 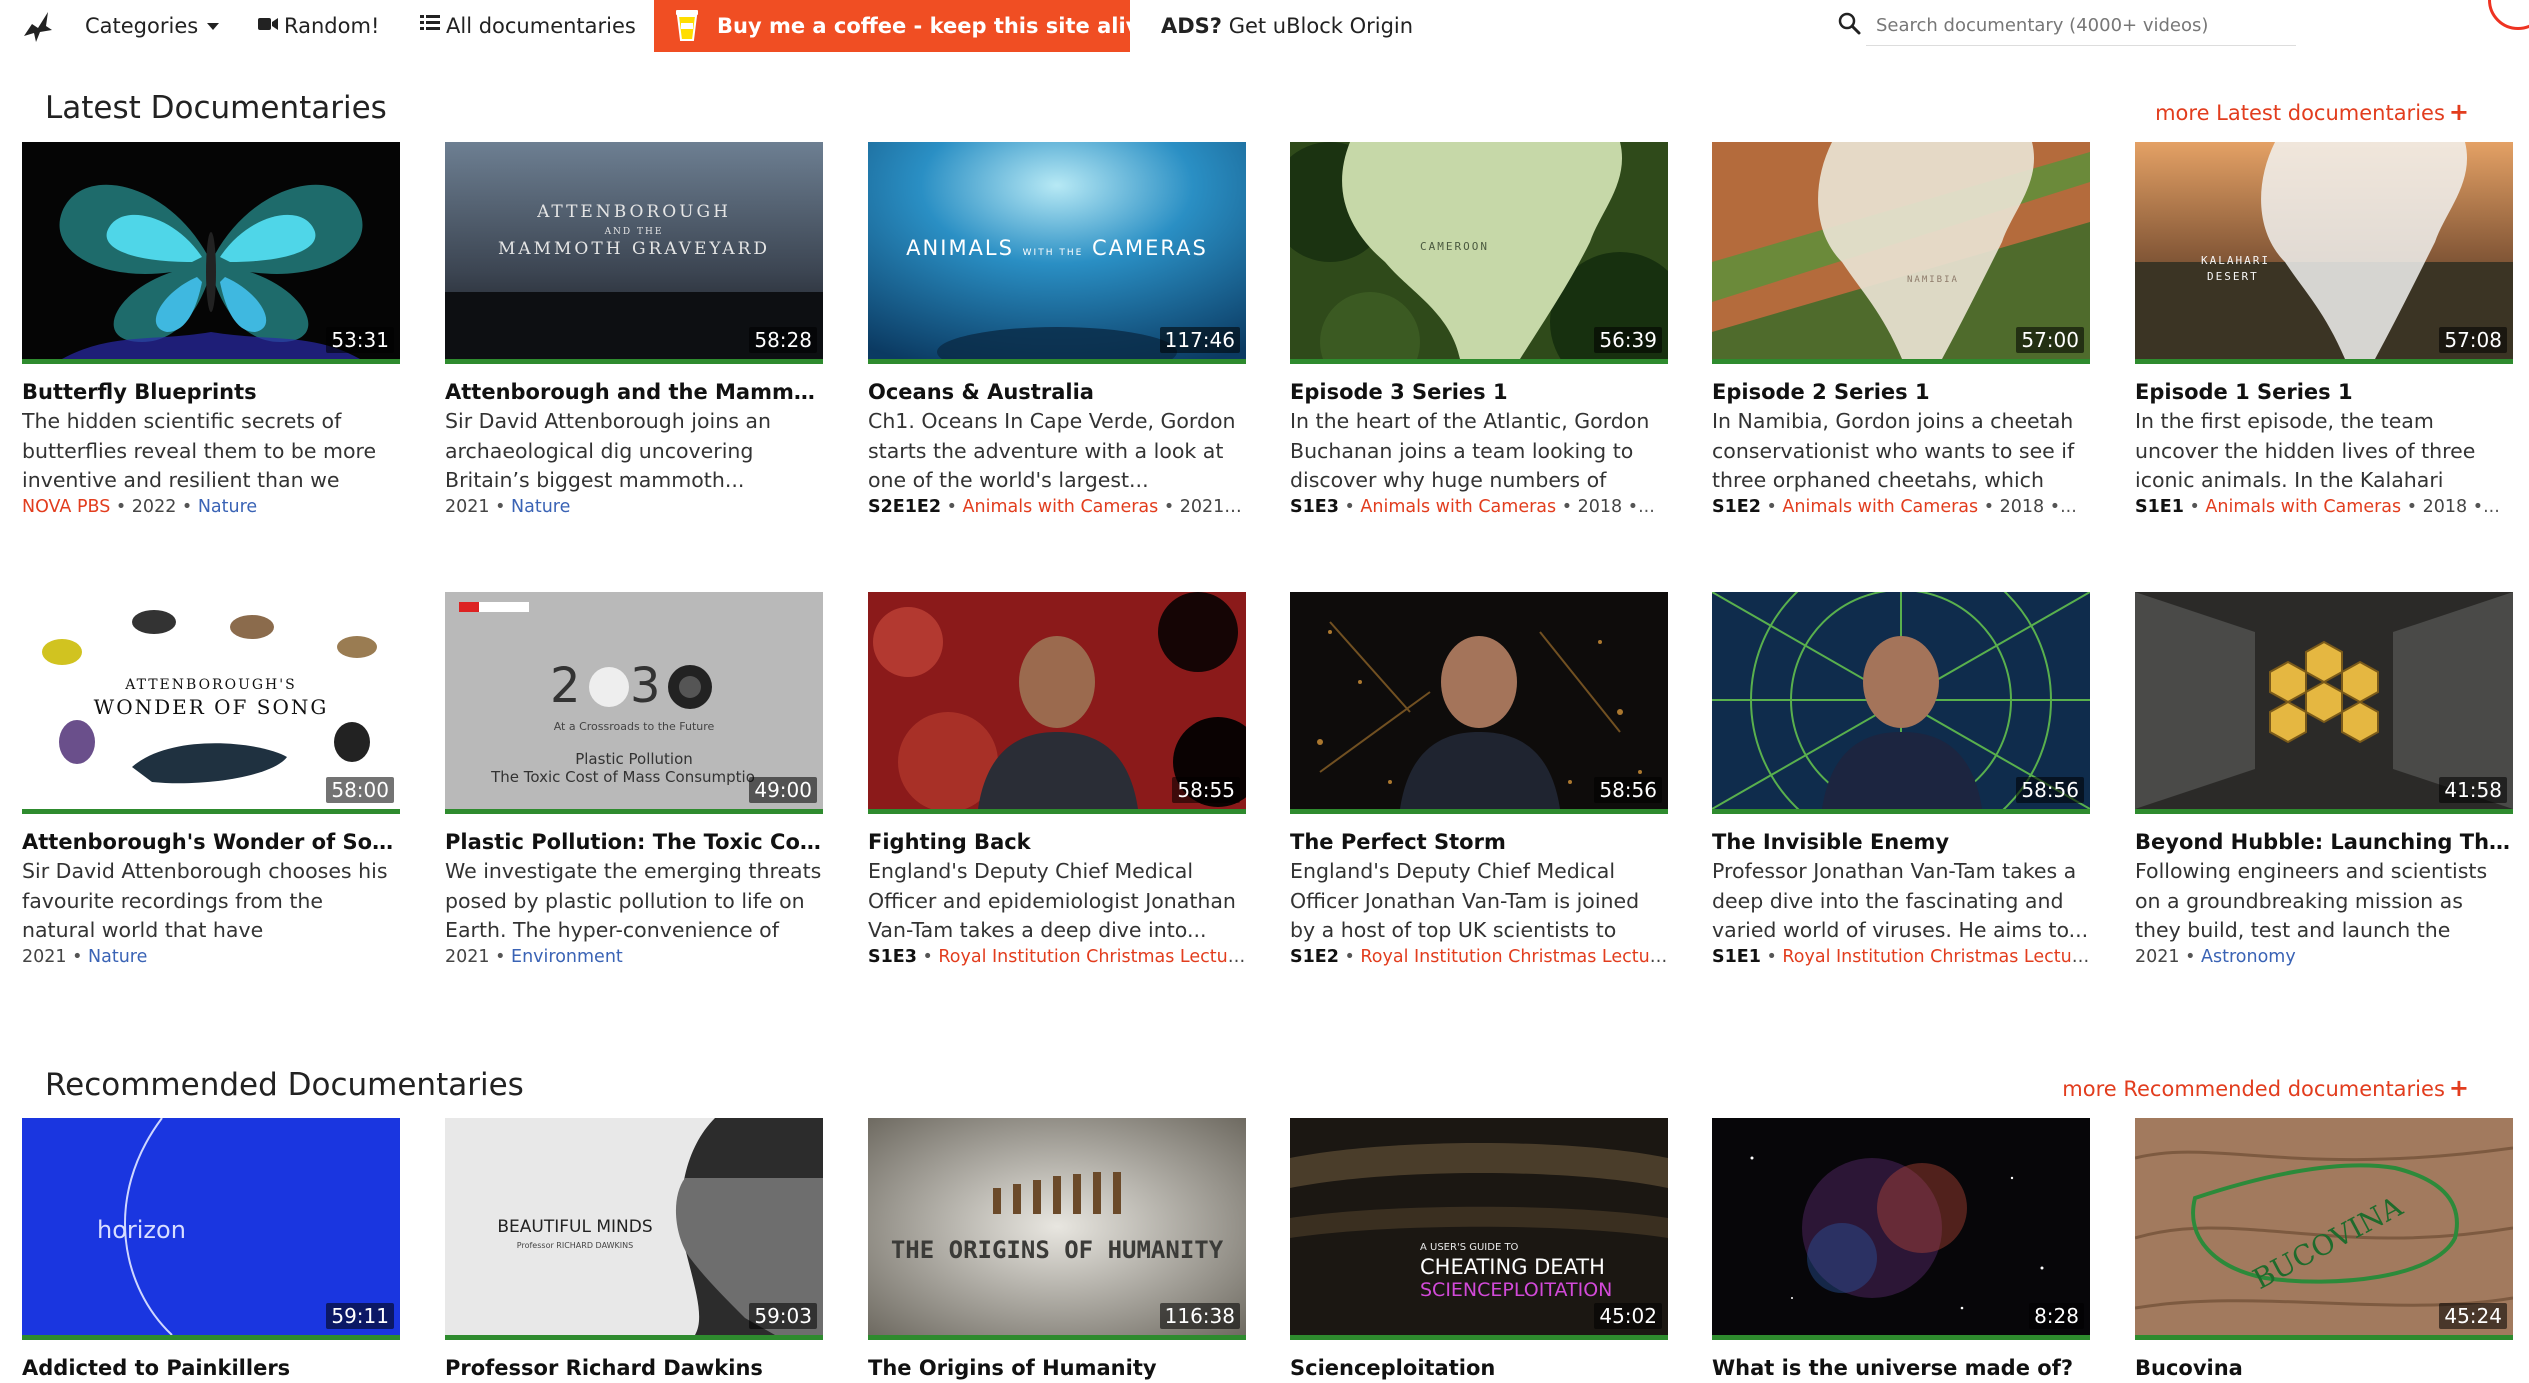 What do you see at coordinates (152, 26) in the screenshot?
I see `categories-dropdown: Categories` at bounding box center [152, 26].